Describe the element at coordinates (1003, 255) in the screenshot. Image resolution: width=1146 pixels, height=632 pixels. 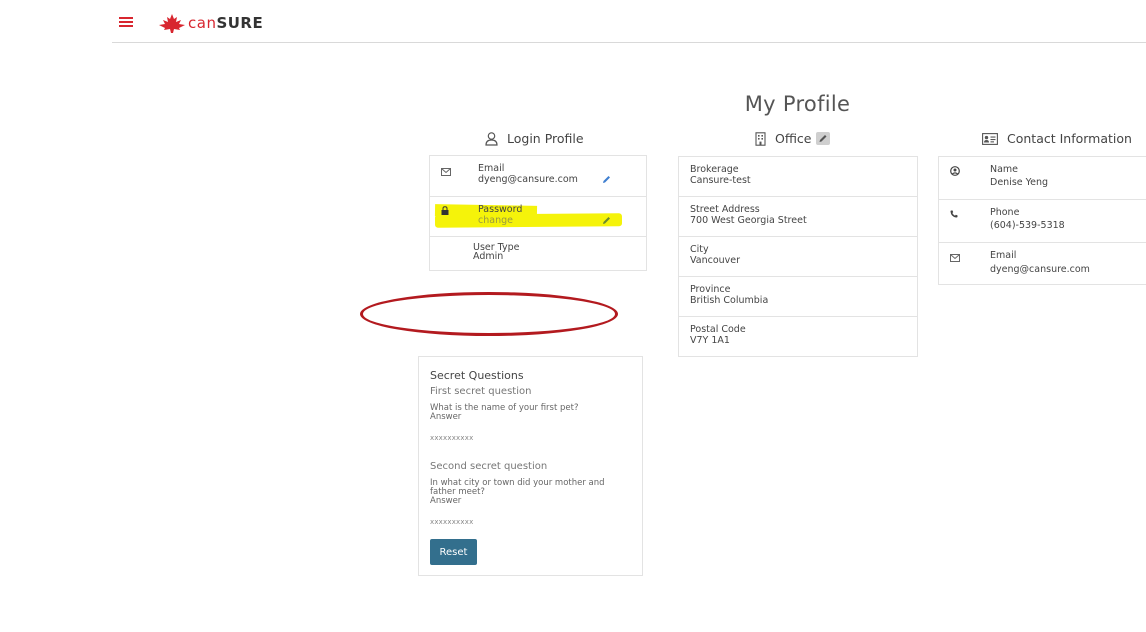
I see `contact-email-label: Email` at that location.